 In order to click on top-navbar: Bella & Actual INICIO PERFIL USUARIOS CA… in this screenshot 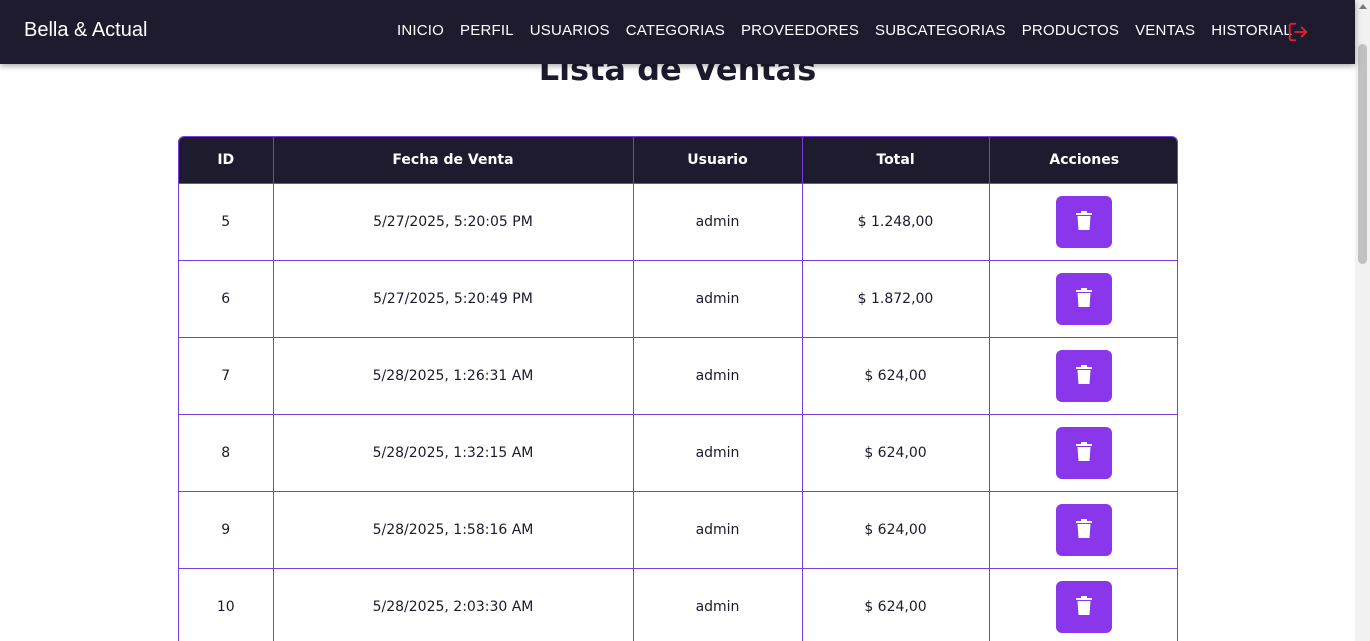, I will do `click(677, 32)`.